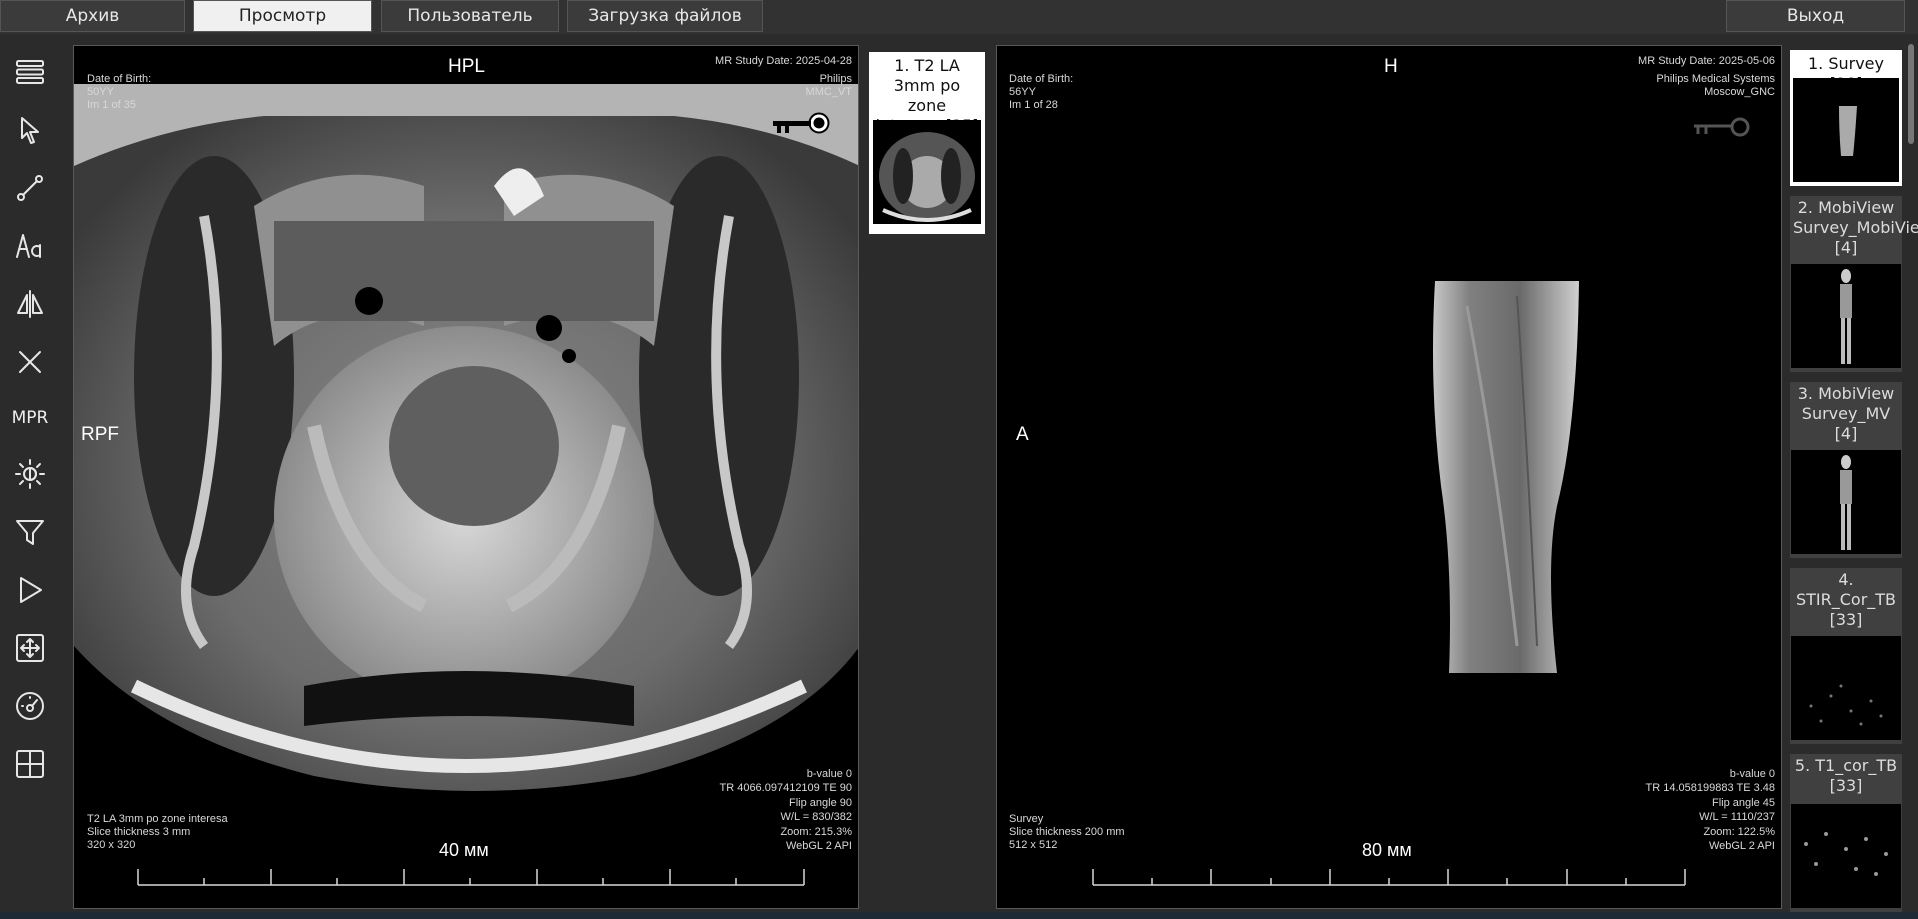  I want to click on filter-icon, so click(30, 532).